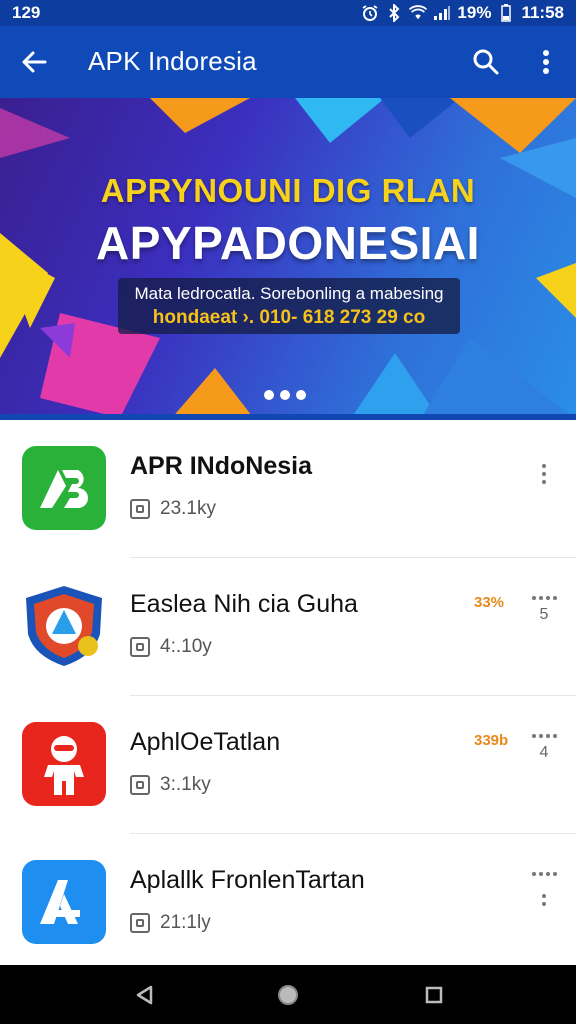 This screenshot has height=1024, width=576. What do you see at coordinates (247, 880) in the screenshot?
I see `app-name: Aplallk FronlenTartan` at bounding box center [247, 880].